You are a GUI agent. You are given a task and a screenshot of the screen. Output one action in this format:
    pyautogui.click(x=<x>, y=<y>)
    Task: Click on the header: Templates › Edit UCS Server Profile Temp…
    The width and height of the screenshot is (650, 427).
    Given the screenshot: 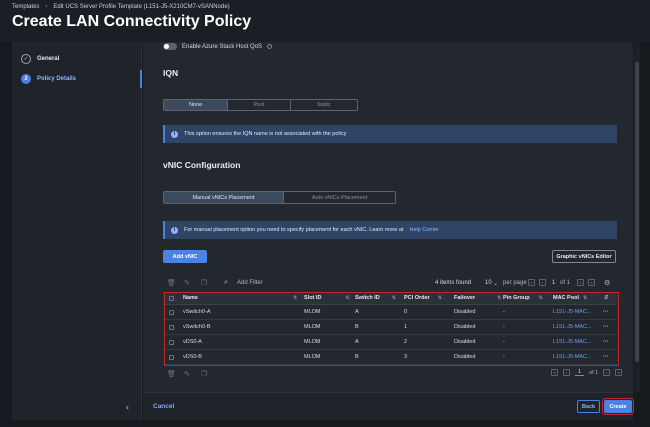 What is the action you would take?
    pyautogui.click(x=325, y=21)
    